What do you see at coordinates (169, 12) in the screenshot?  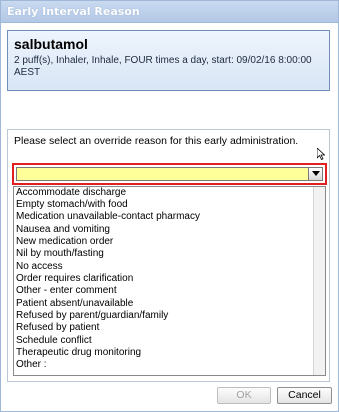 I see `title-bar: Early Interval Reason` at bounding box center [169, 12].